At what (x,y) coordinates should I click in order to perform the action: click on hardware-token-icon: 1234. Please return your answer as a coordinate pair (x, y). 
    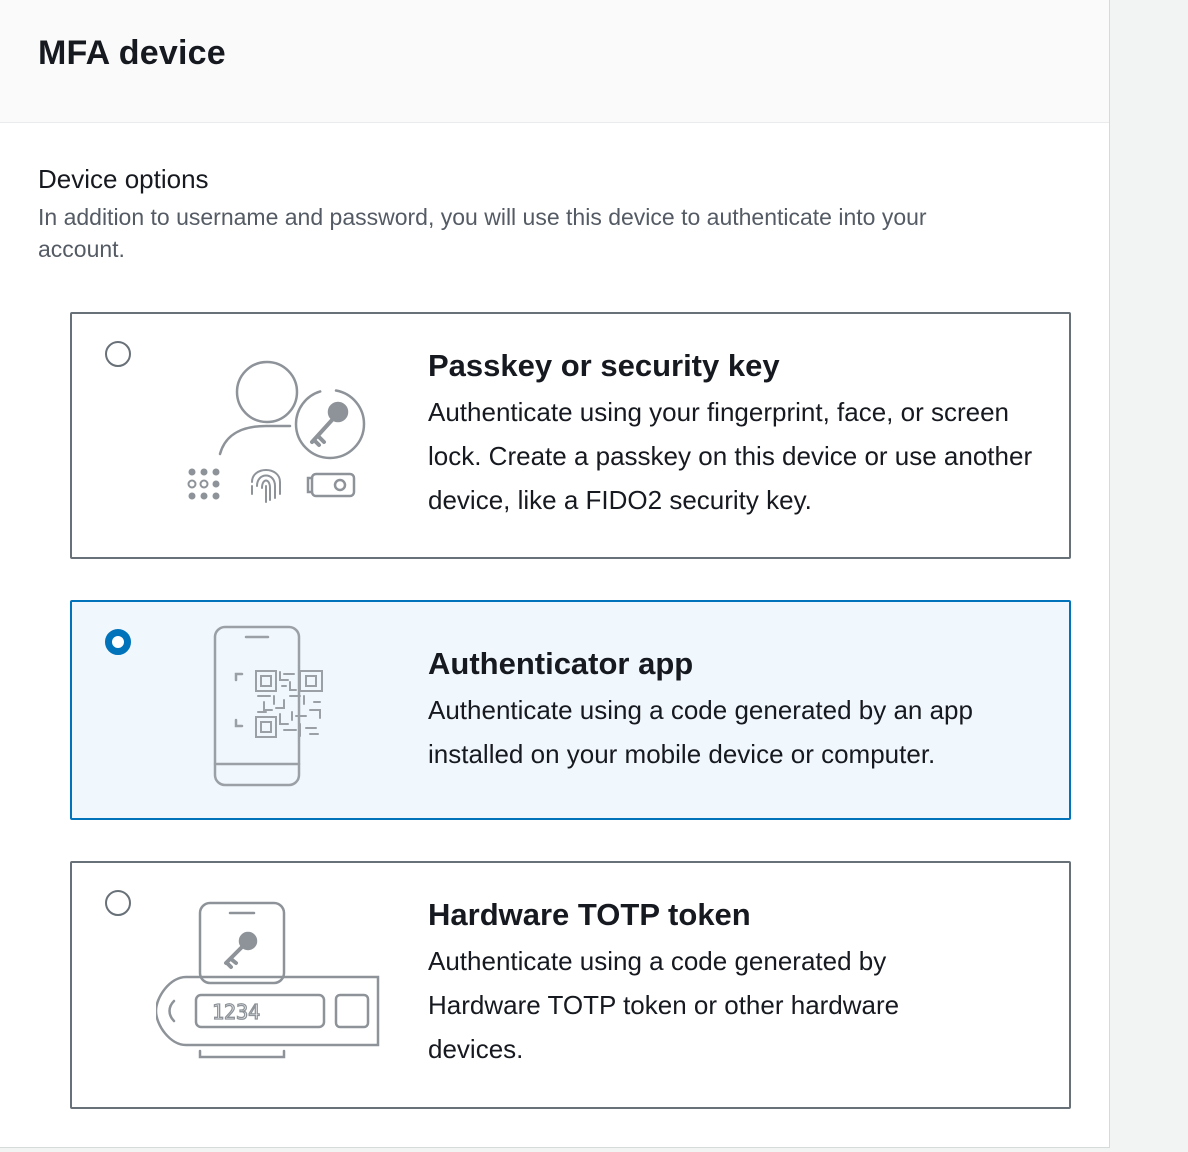
    Looking at the image, I should click on (268, 980).